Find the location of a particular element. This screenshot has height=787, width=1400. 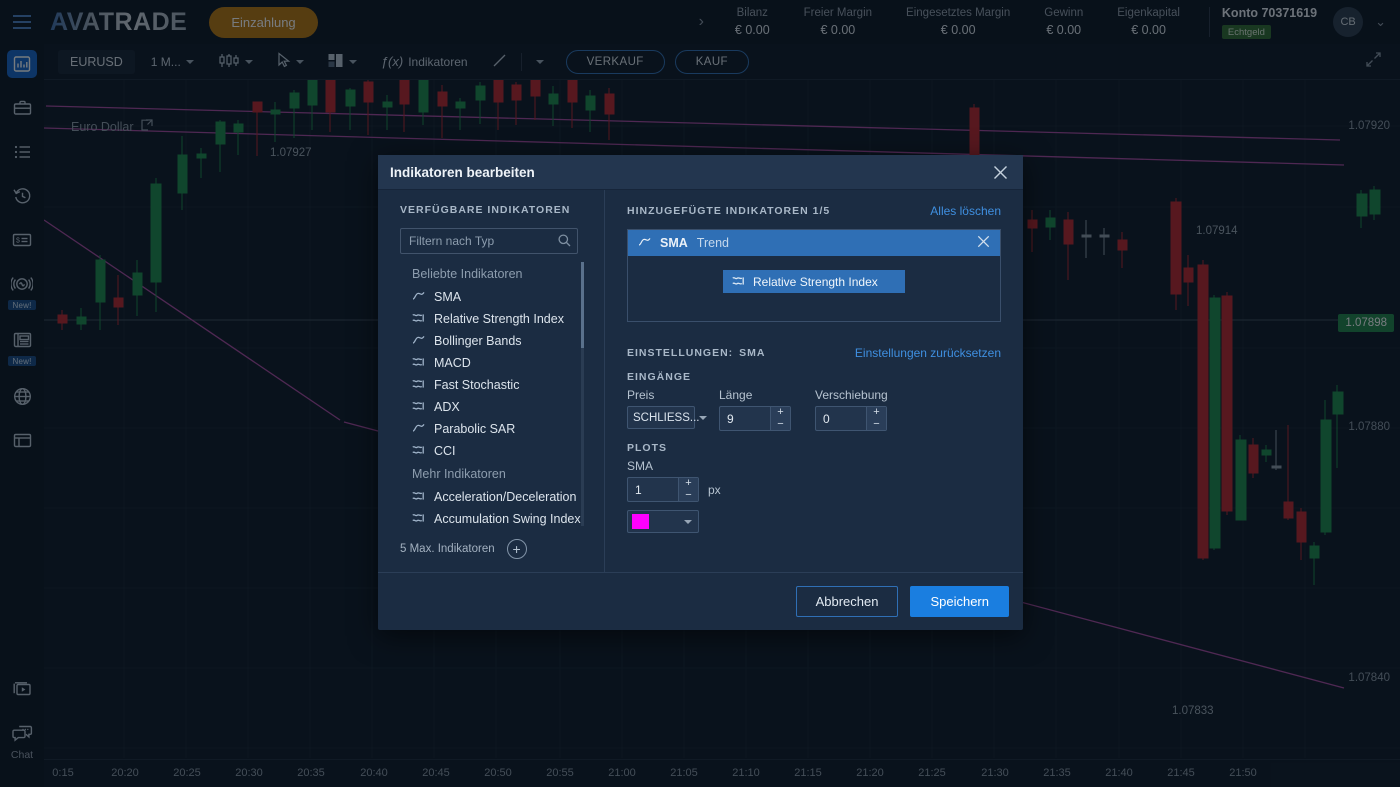

plots-heading: PLOTS is located at coordinates (647, 448).